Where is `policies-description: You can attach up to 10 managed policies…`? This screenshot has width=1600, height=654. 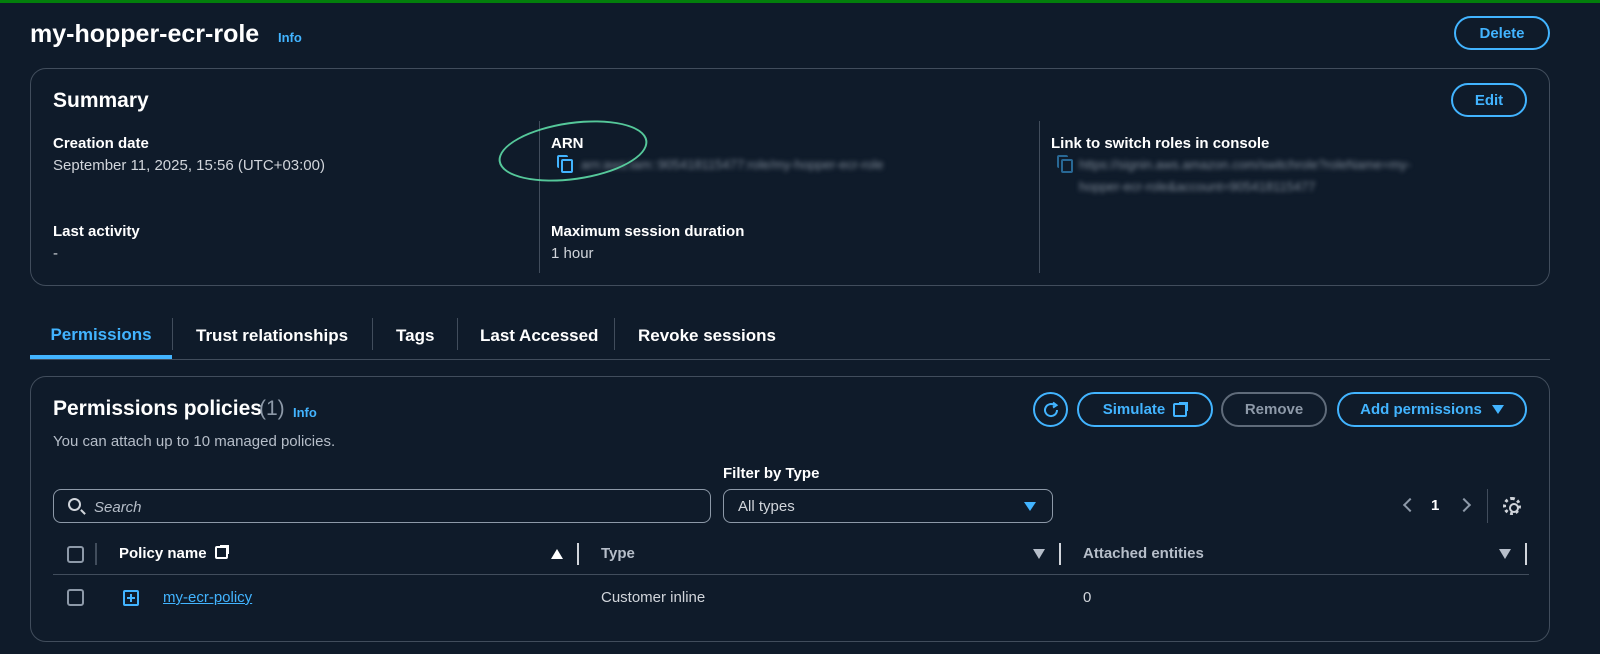 policies-description: You can attach up to 10 managed policies… is located at coordinates (194, 441).